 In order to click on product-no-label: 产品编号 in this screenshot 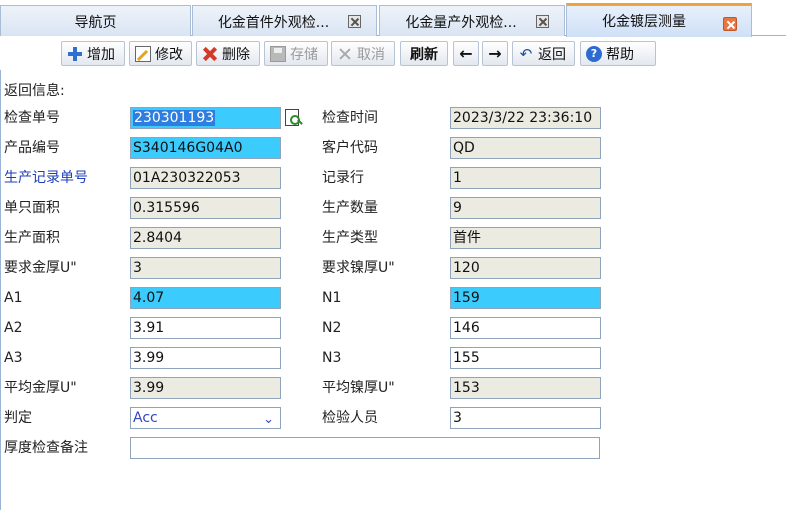, I will do `click(32, 148)`.